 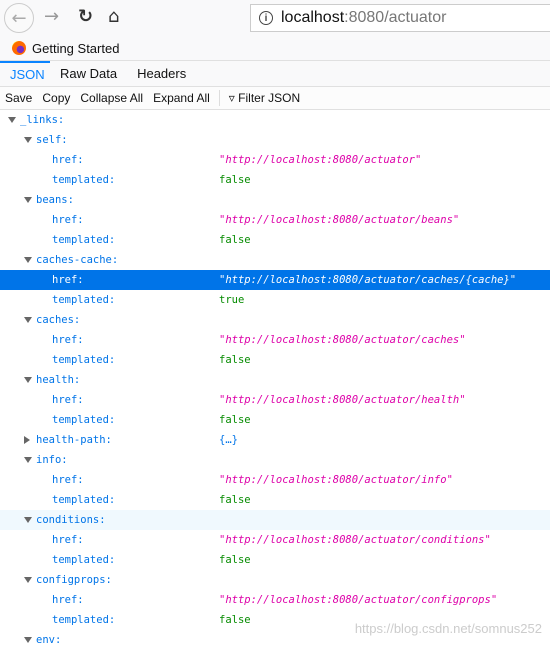 I want to click on tree-row: conditions:, so click(x=275, y=520).